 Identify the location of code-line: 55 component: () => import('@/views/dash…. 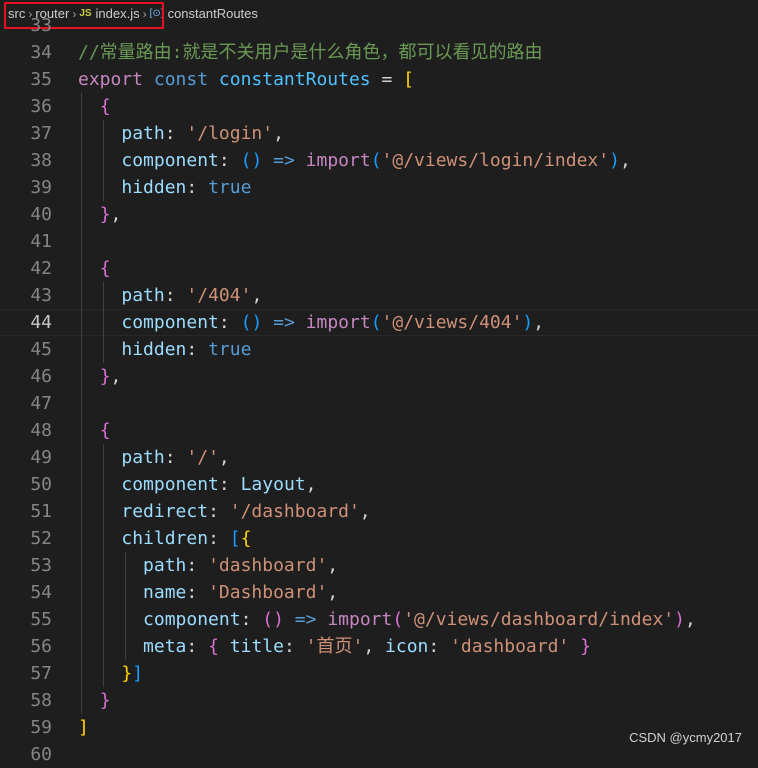
(379, 619).